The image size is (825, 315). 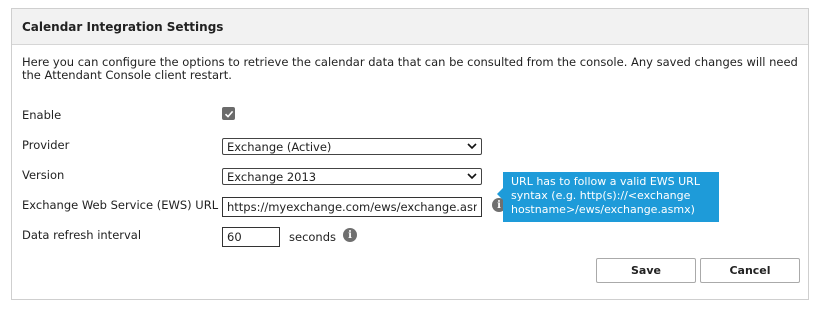 What do you see at coordinates (646, 270) in the screenshot?
I see `save-button: Save` at bounding box center [646, 270].